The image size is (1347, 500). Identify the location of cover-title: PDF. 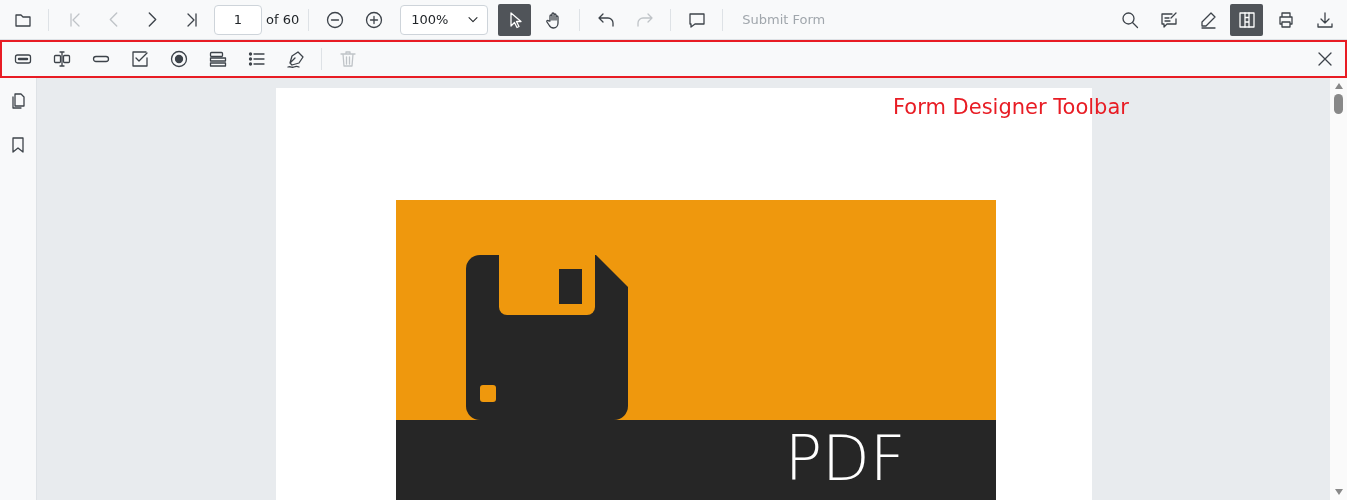
(845, 460).